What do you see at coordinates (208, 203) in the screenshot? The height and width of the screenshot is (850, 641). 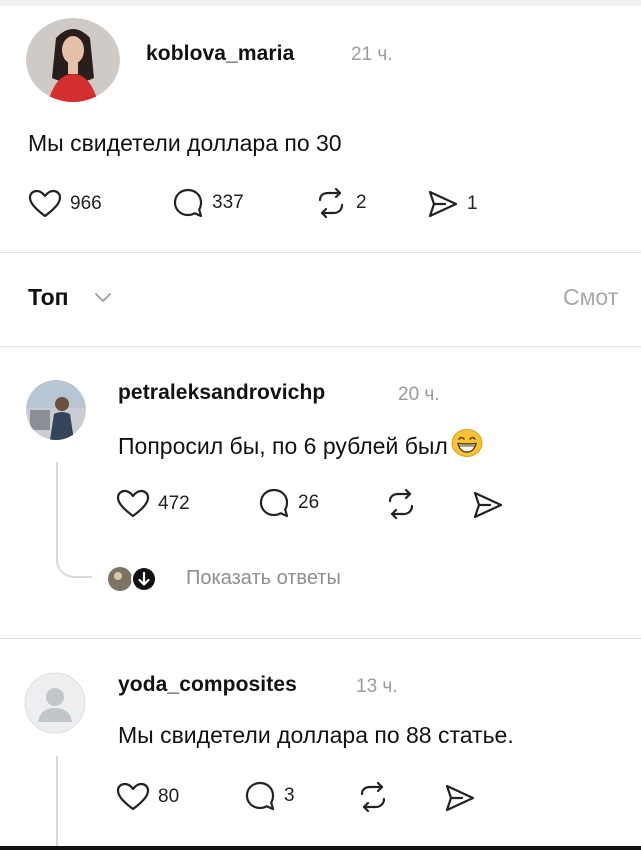 I see `post-comment-button: 337` at bounding box center [208, 203].